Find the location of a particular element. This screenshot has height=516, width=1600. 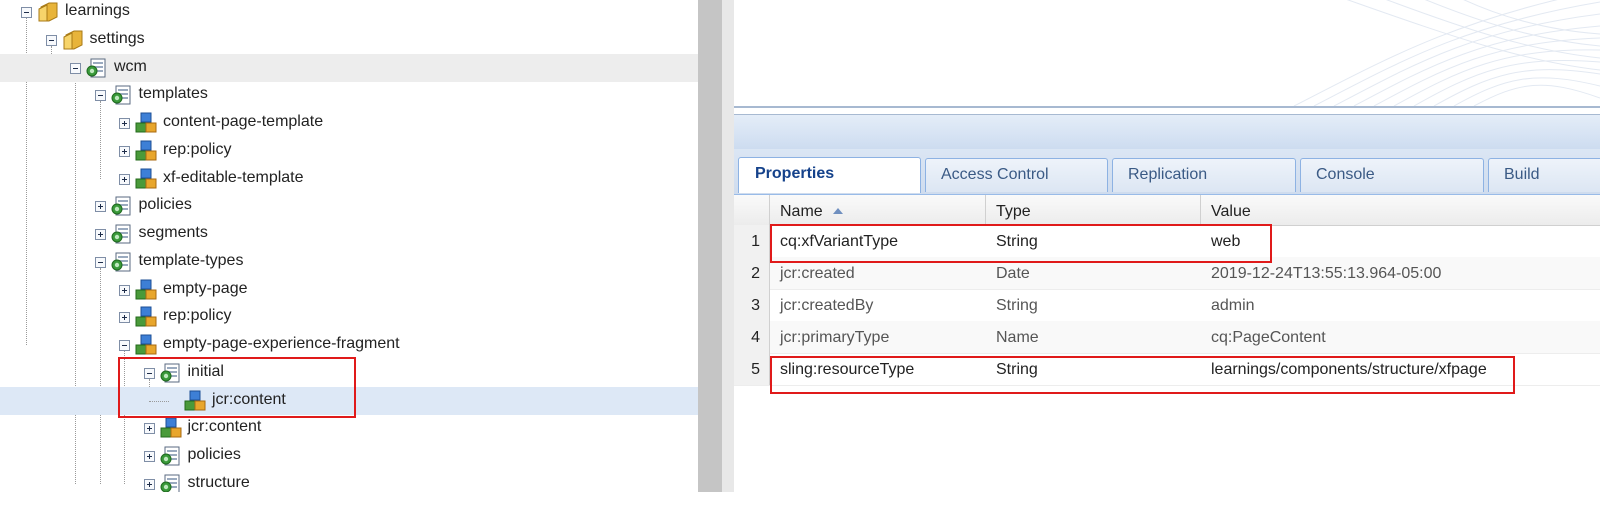

tab-access-control: Access Control is located at coordinates (1016, 175).